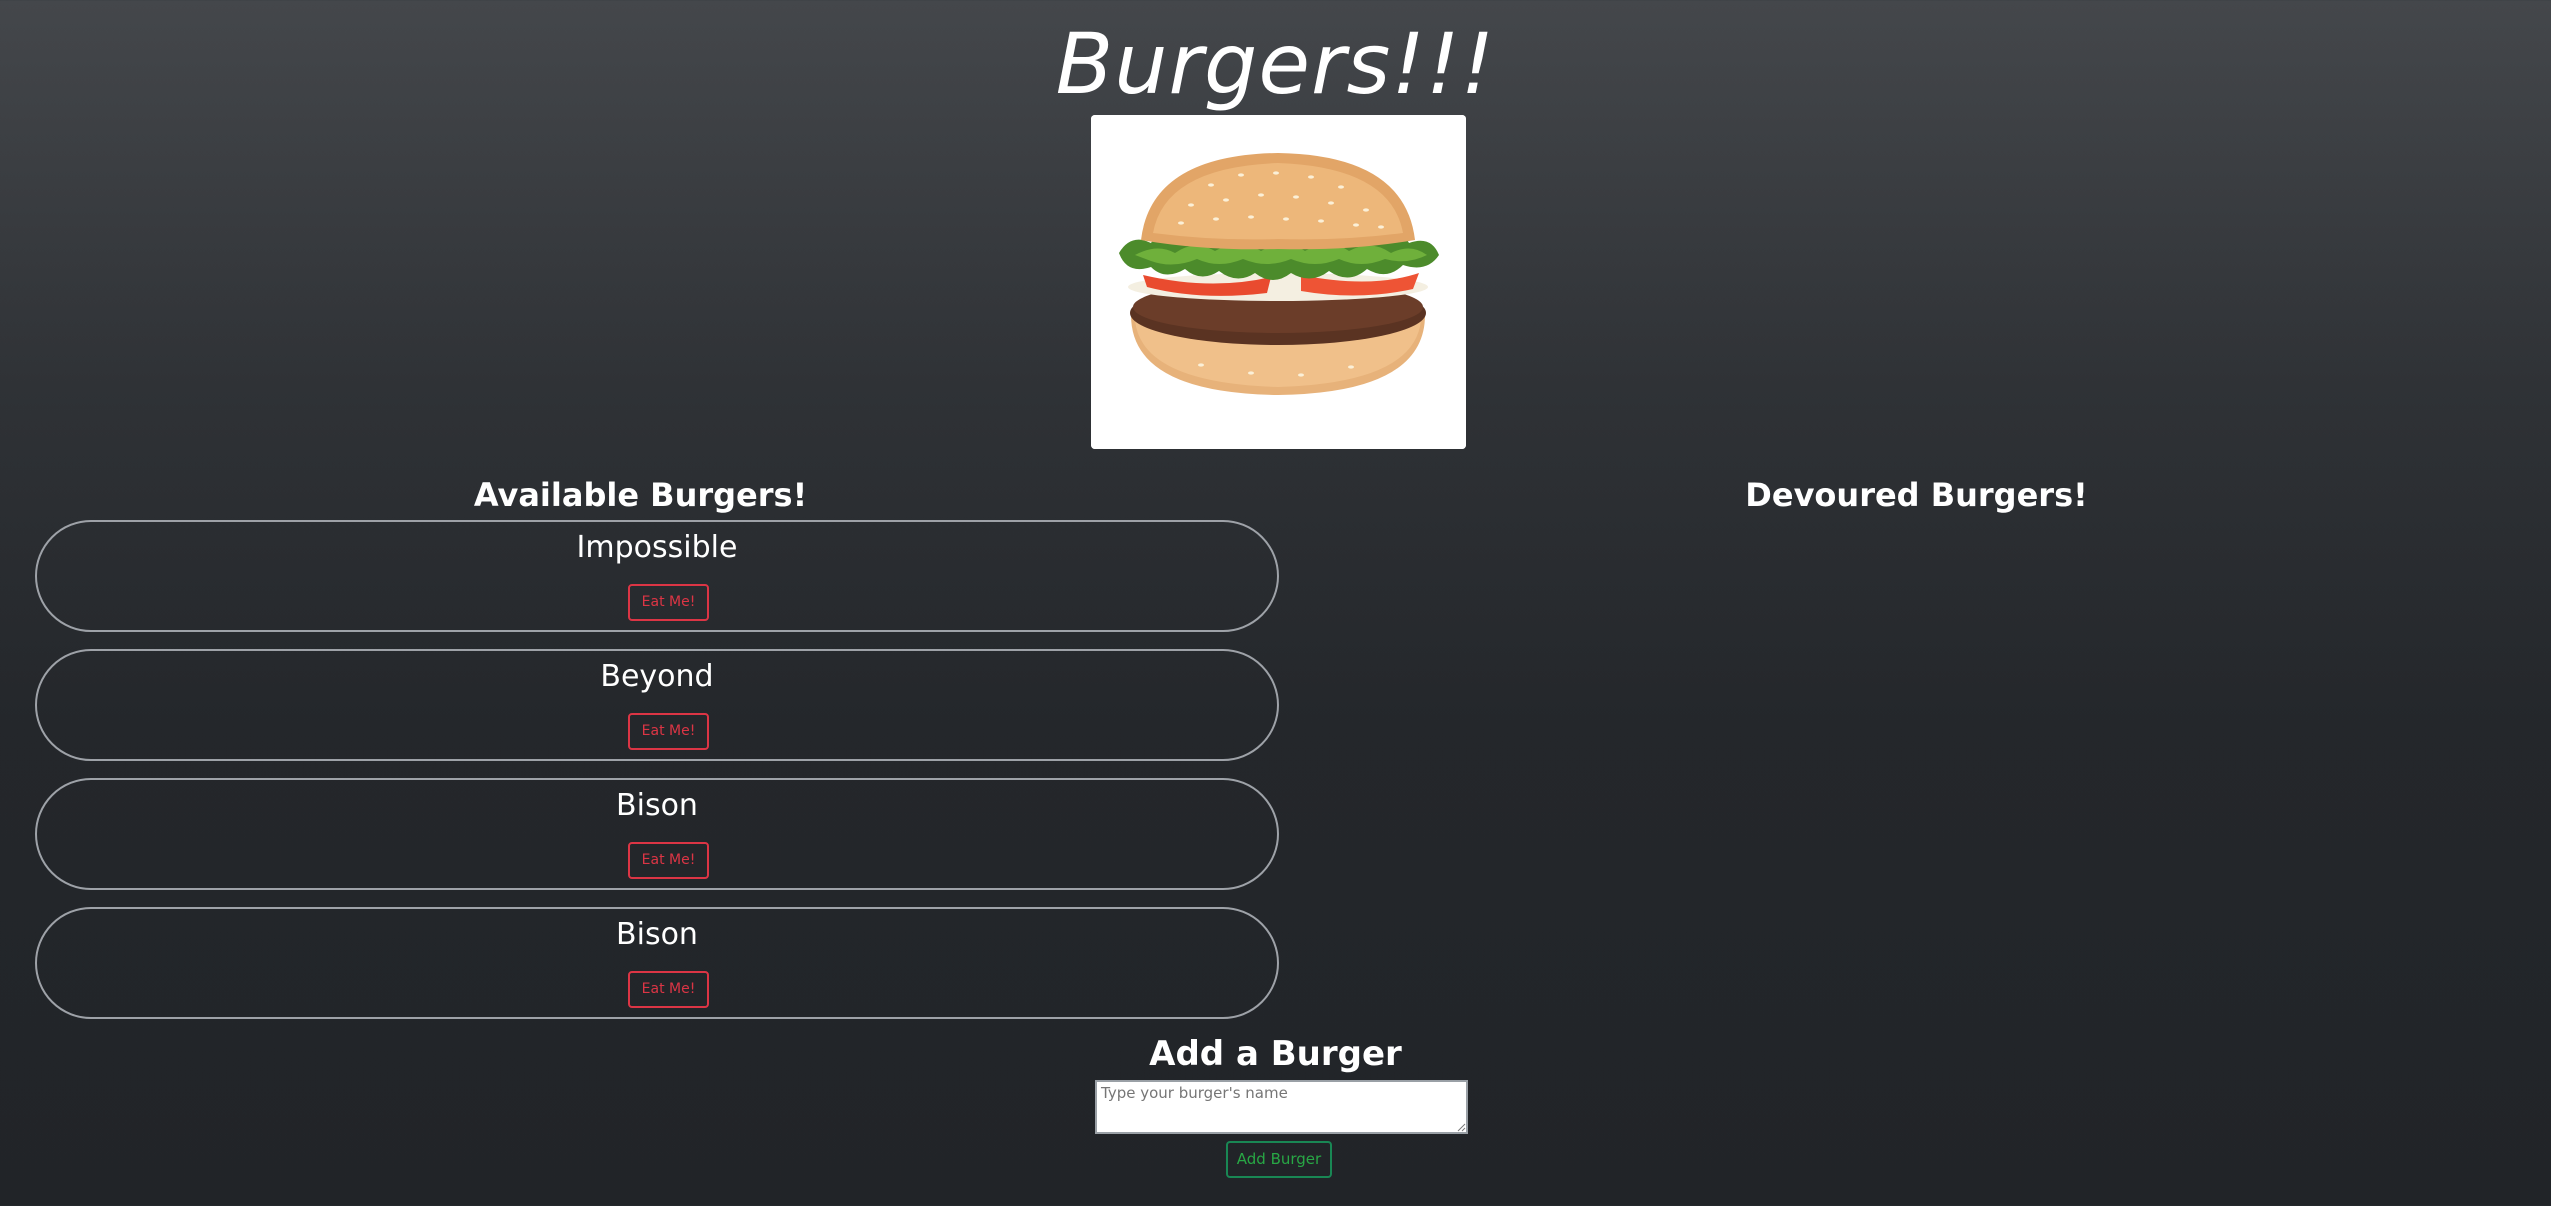  Describe the element at coordinates (1281, 1107) in the screenshot. I see `burger-name-input` at that location.